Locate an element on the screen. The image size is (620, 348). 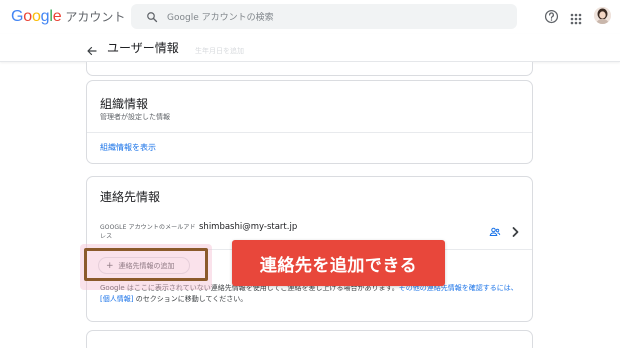
sub-header: ユーザー情報 生年月日を追加 is located at coordinates (310, 48).